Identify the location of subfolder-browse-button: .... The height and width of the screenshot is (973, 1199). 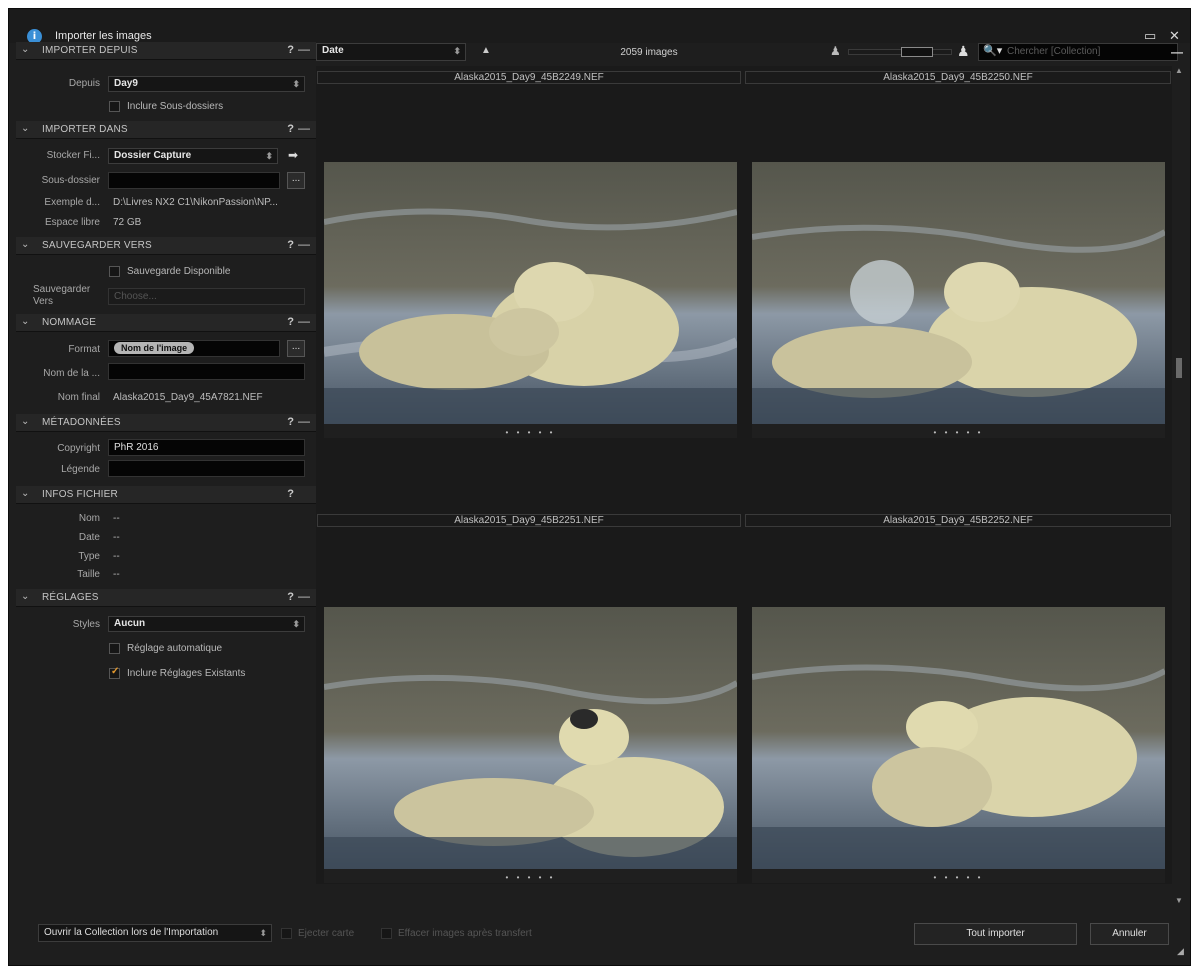
(296, 180).